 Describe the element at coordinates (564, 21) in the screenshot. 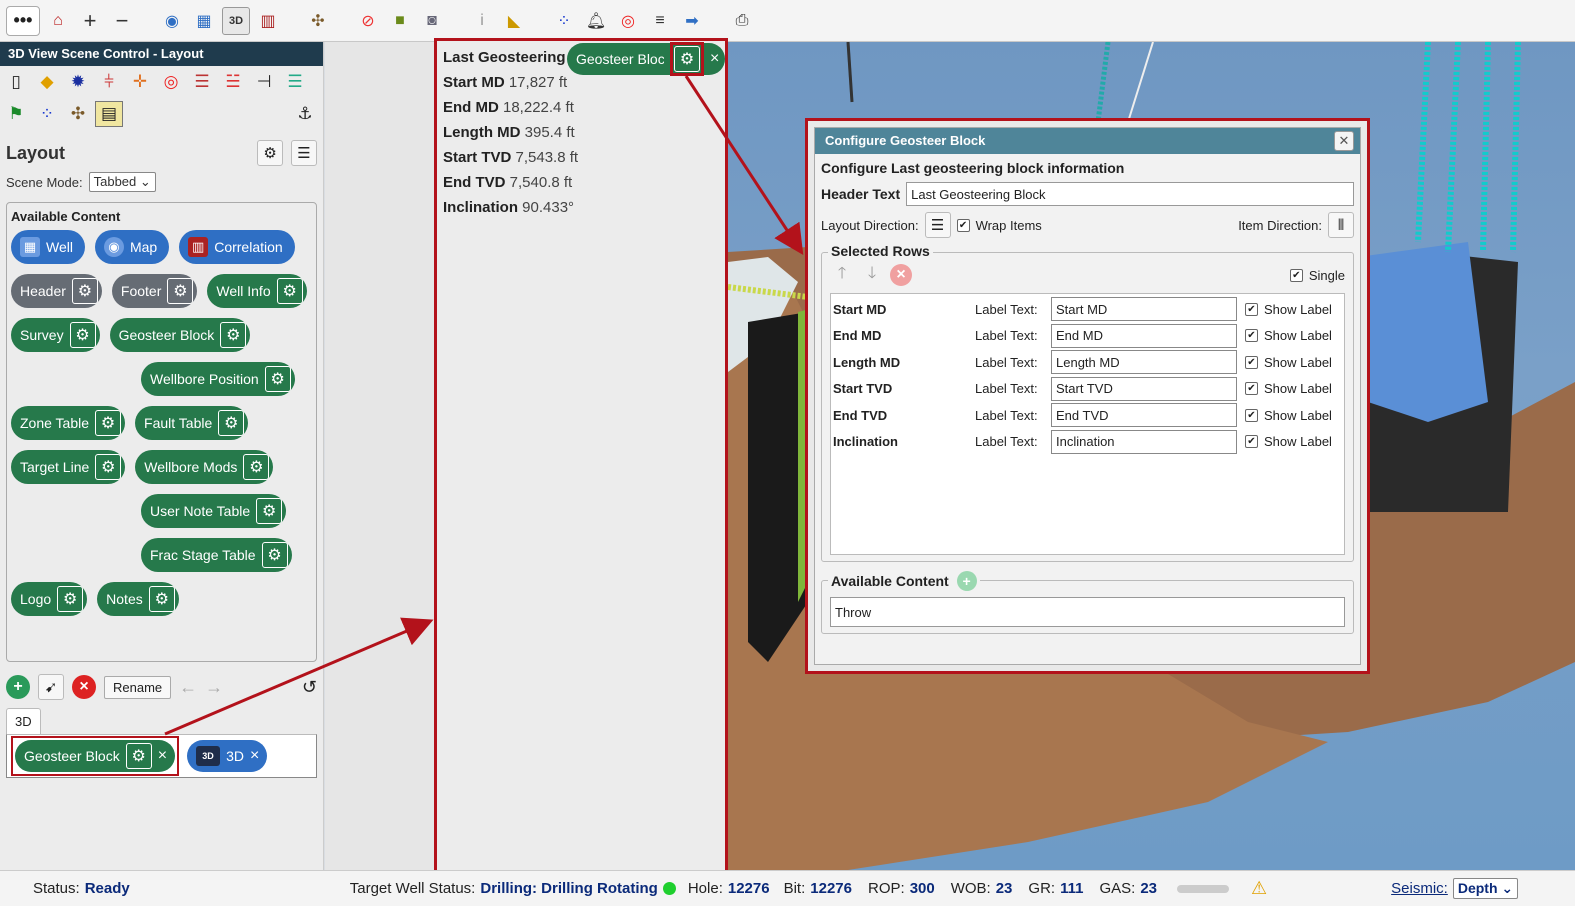

I see `wells-icon: ⁘` at that location.